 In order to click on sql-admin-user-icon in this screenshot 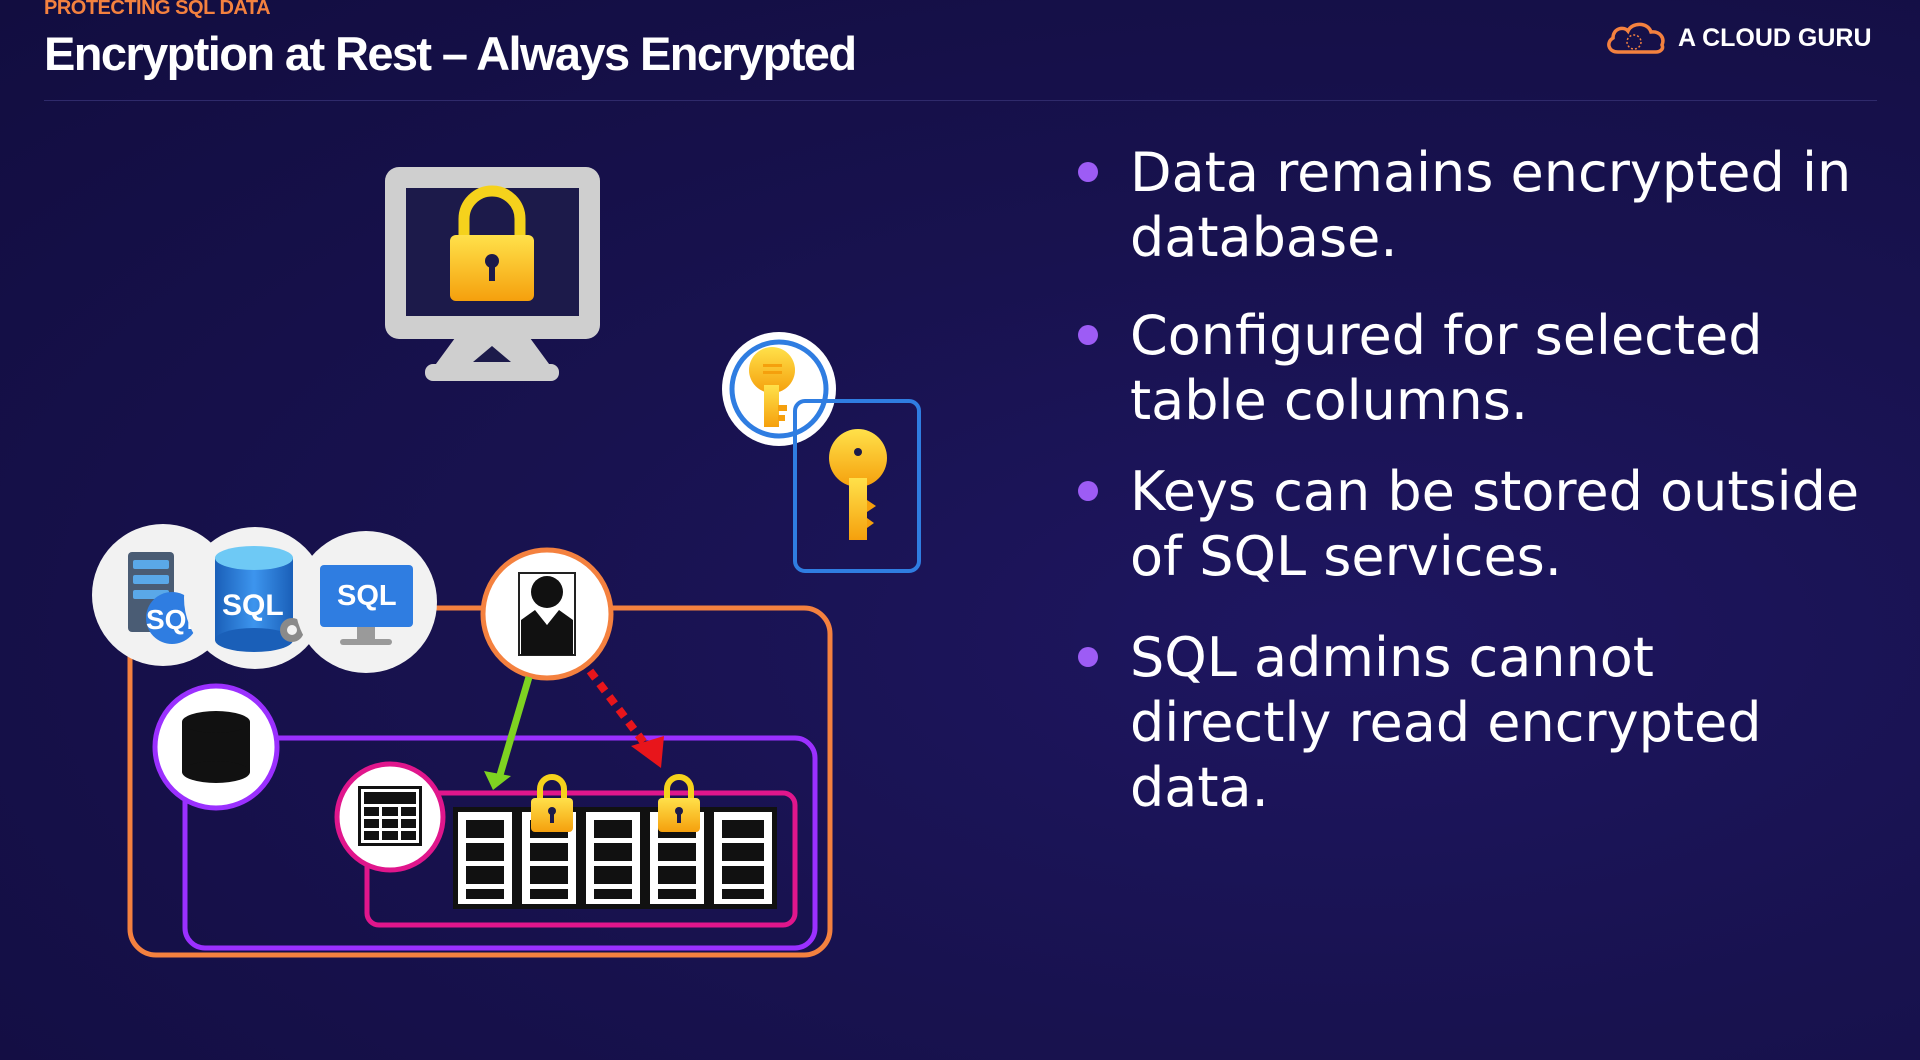, I will do `click(547, 614)`.